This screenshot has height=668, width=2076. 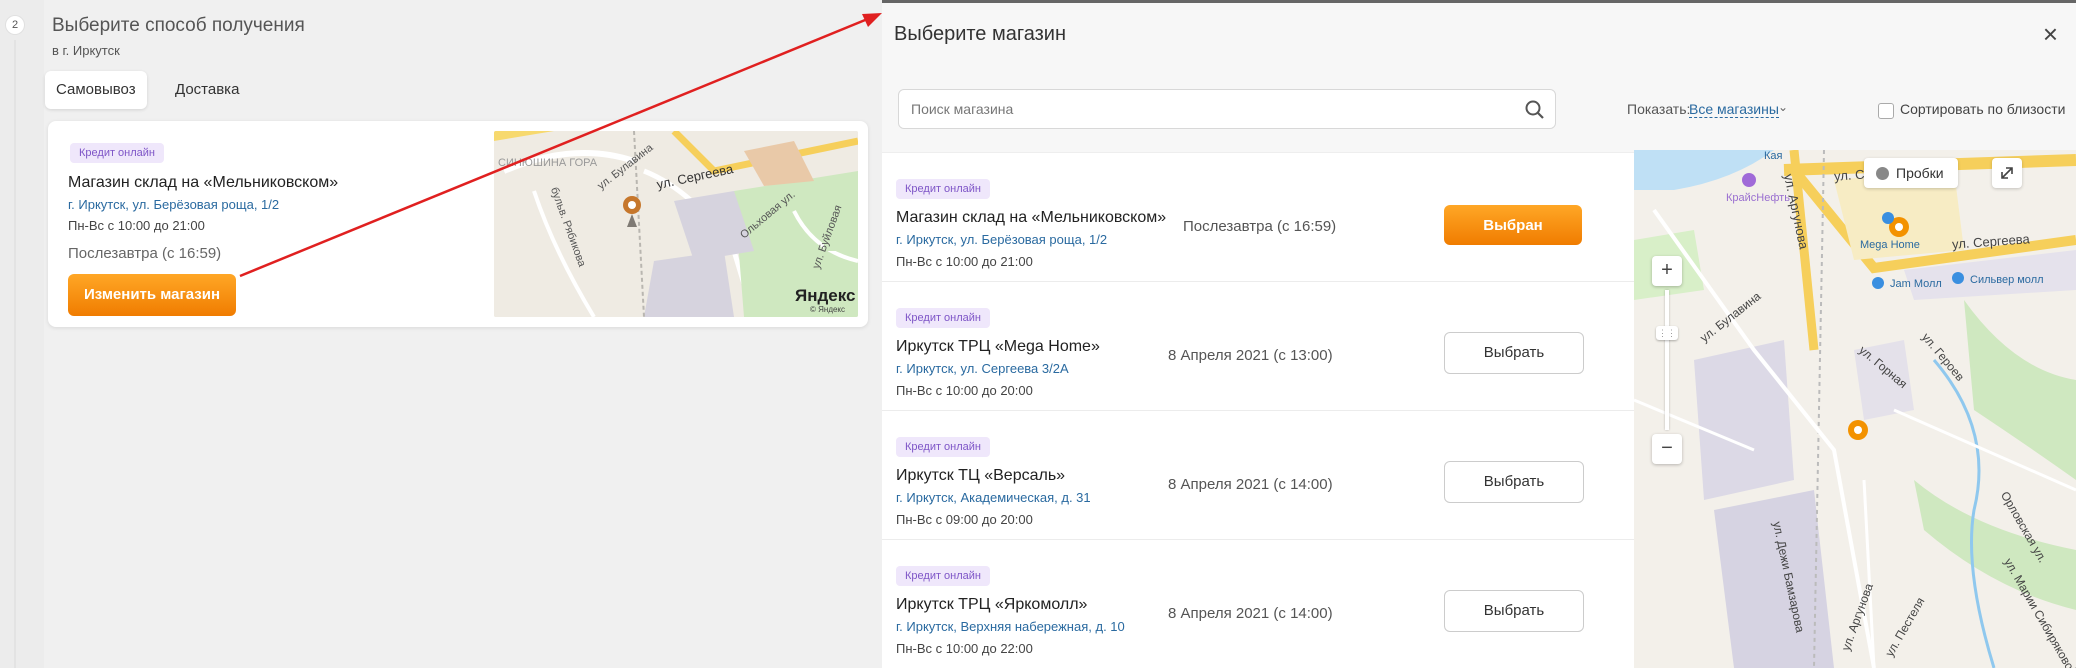 I want to click on traffic-toggle-button: Пробки, so click(x=1911, y=173).